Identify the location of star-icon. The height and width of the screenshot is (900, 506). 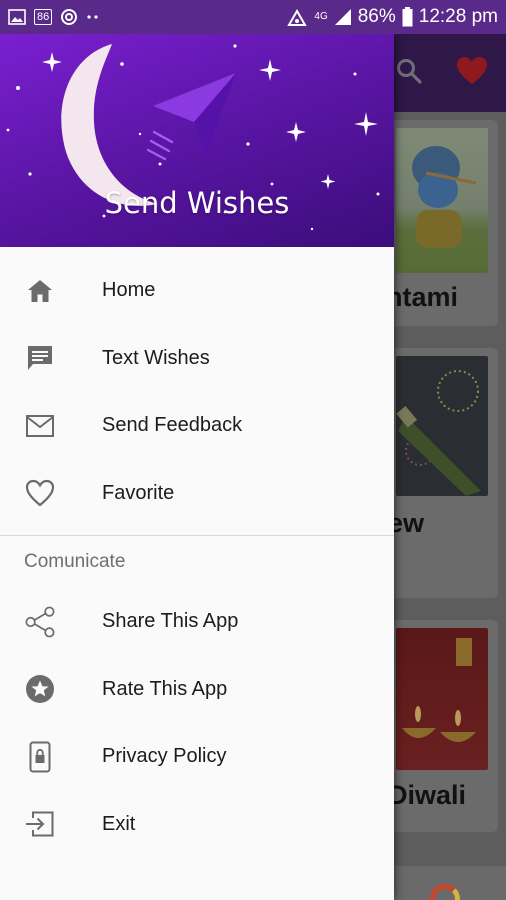
(40, 689).